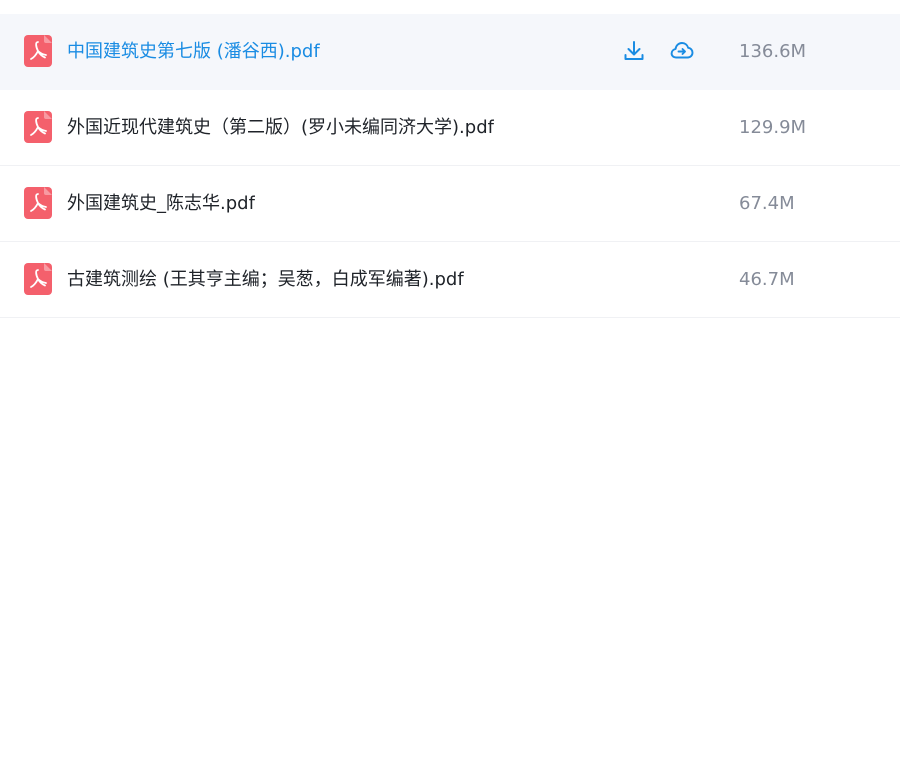  I want to click on file-row: 古建筑测绘 (王其亨主编；吴葱，白成军编著).pdf 46.7M, so click(450, 280).